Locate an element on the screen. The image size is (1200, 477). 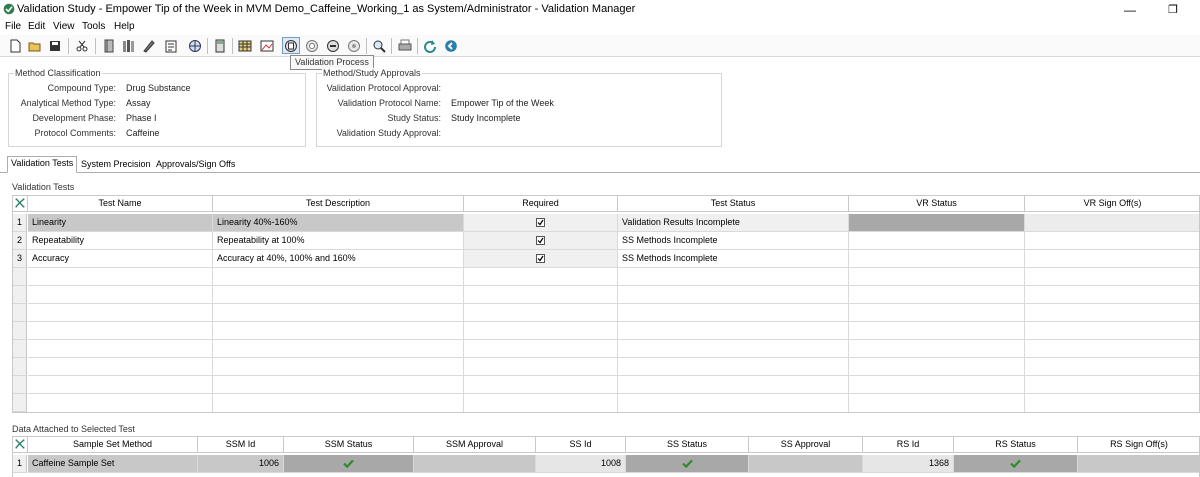
table-row-ss-approval is located at coordinates (806, 464).